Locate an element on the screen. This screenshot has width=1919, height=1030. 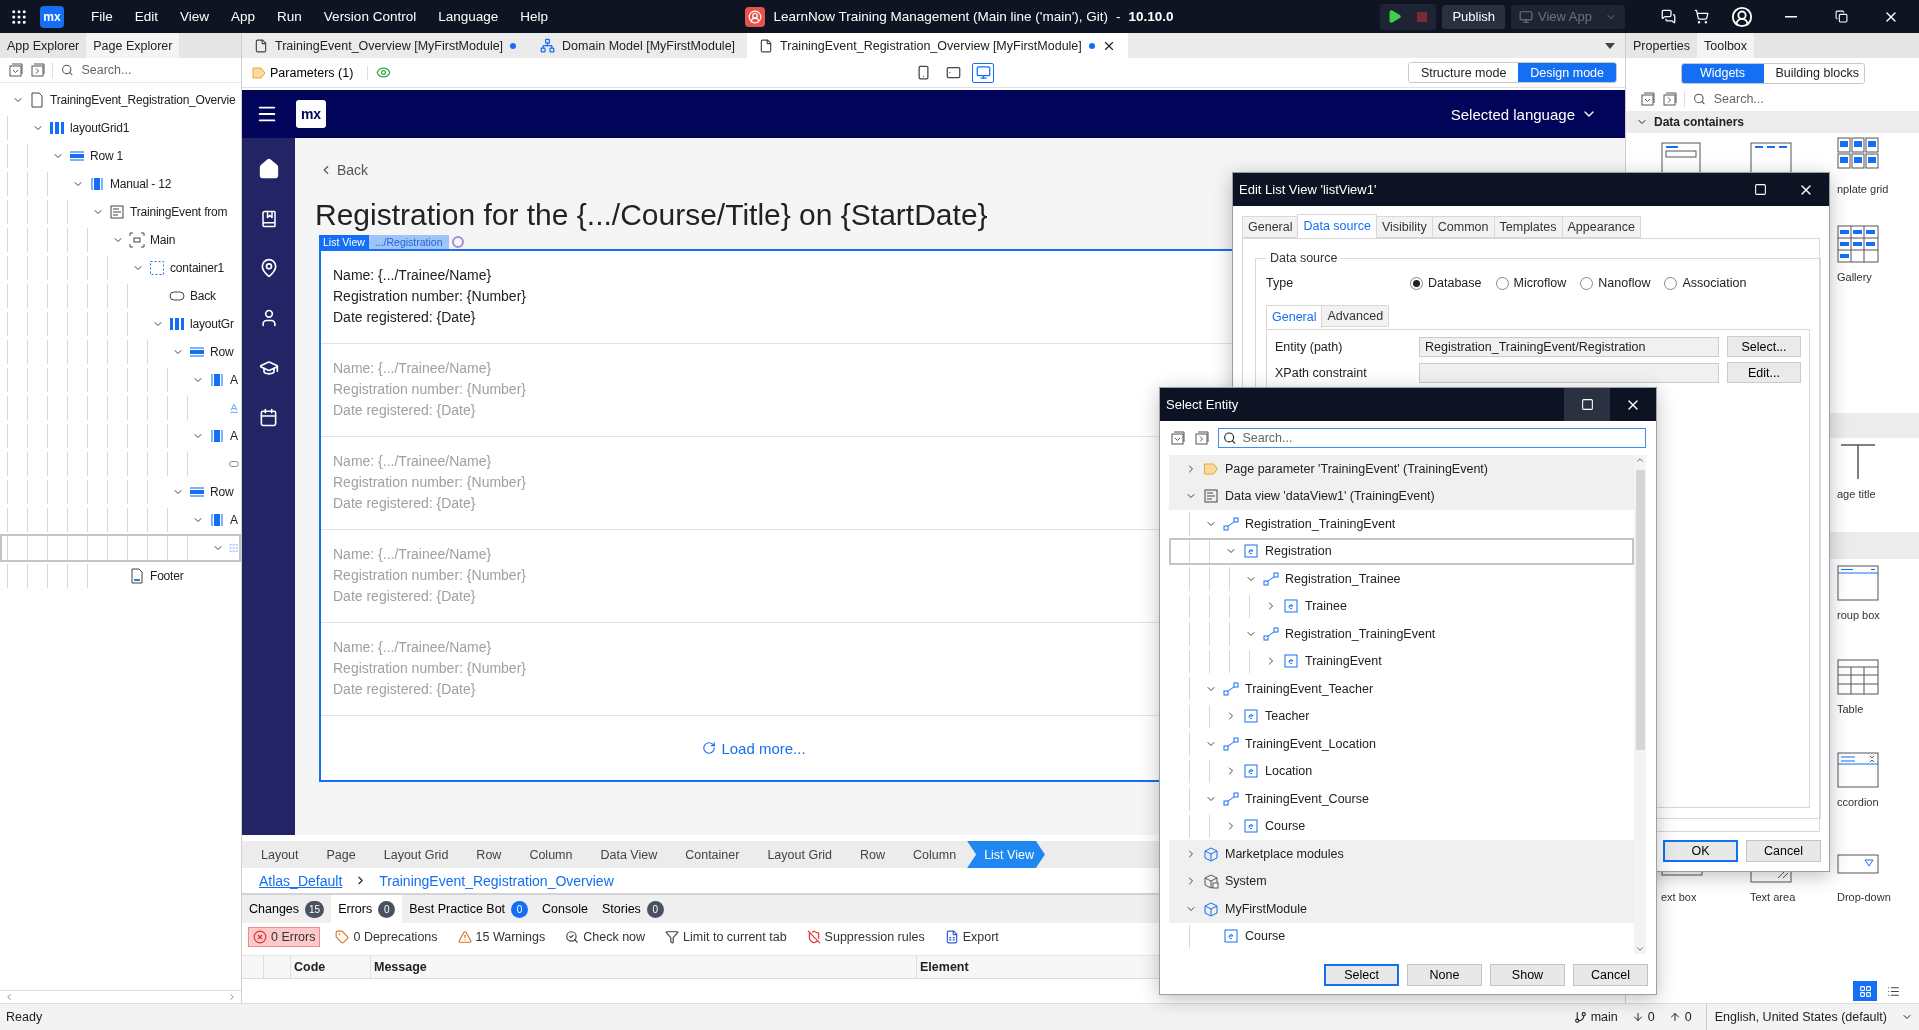
panel-tab: Page Explorer is located at coordinates (133, 45).